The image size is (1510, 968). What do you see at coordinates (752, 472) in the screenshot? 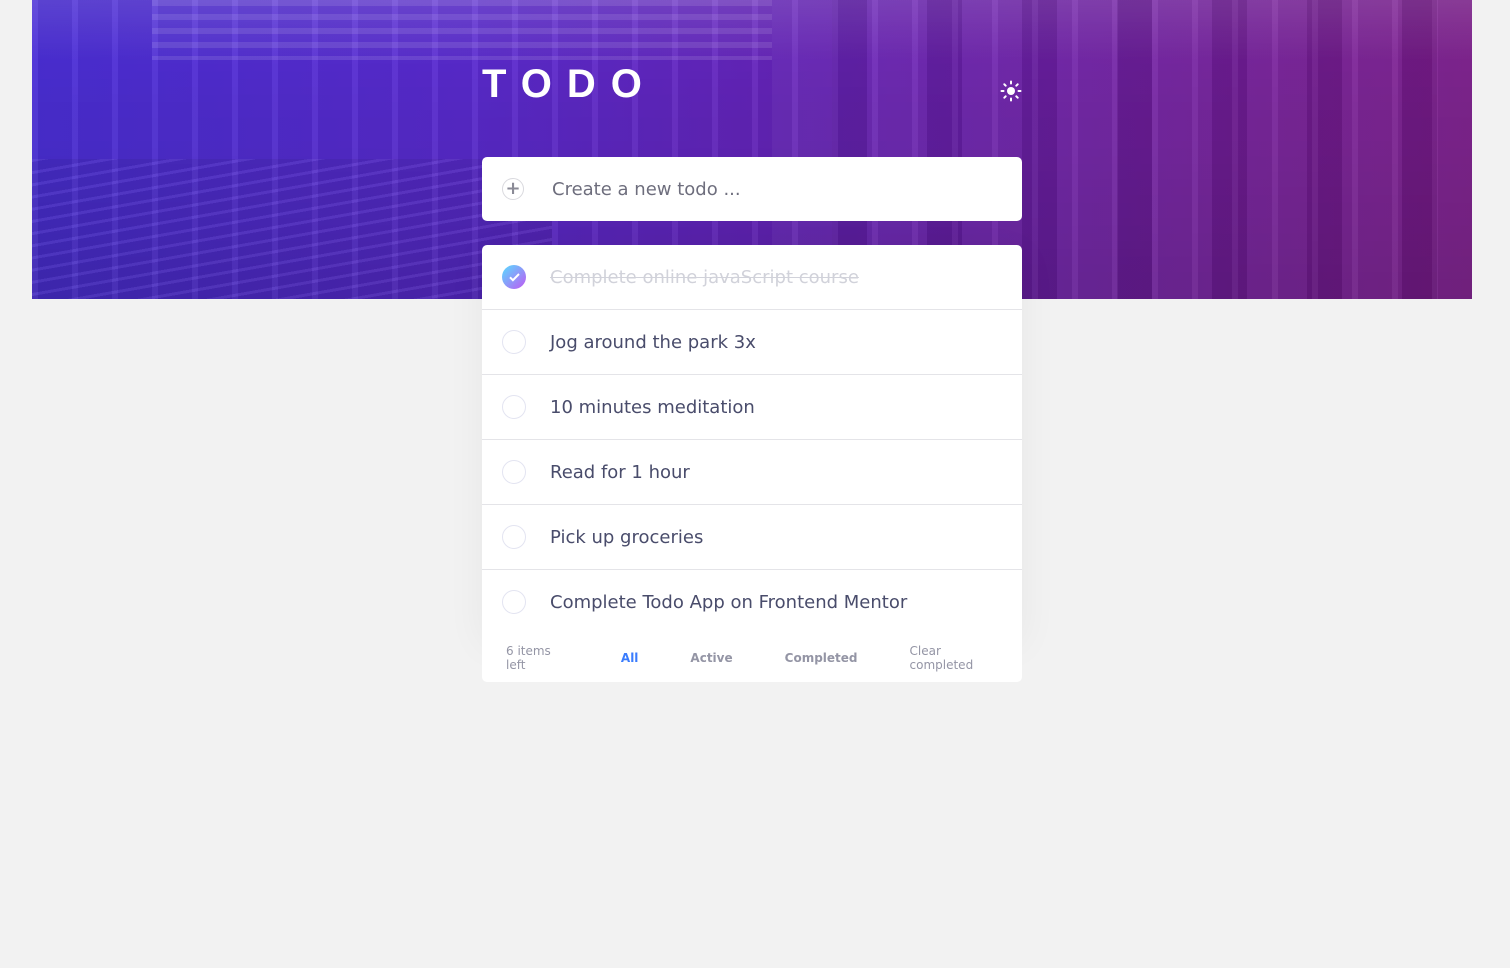
I see `todo-item: Read for 1 hour` at bounding box center [752, 472].